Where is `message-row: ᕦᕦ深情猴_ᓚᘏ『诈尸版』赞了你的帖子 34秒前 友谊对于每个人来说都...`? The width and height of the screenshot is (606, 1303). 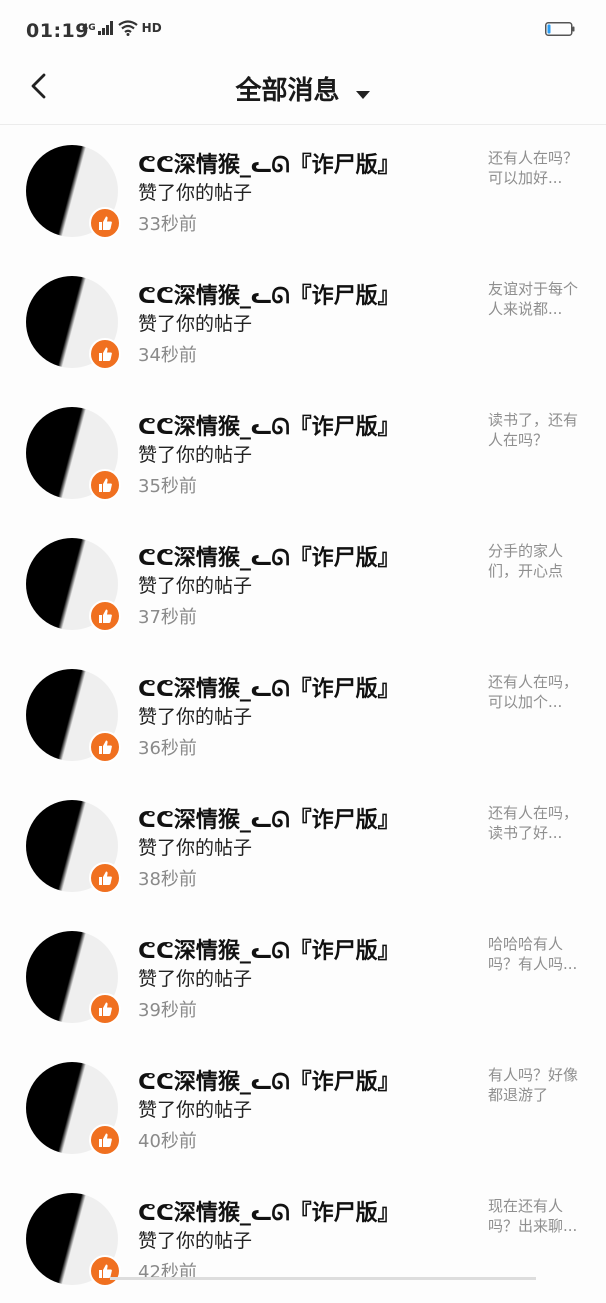
message-row: ᕦᕦ深情猴_ᓚᘏ『诈尸版』赞了你的帖子 34秒前 友谊对于每个人来说都... is located at coordinates (303, 320).